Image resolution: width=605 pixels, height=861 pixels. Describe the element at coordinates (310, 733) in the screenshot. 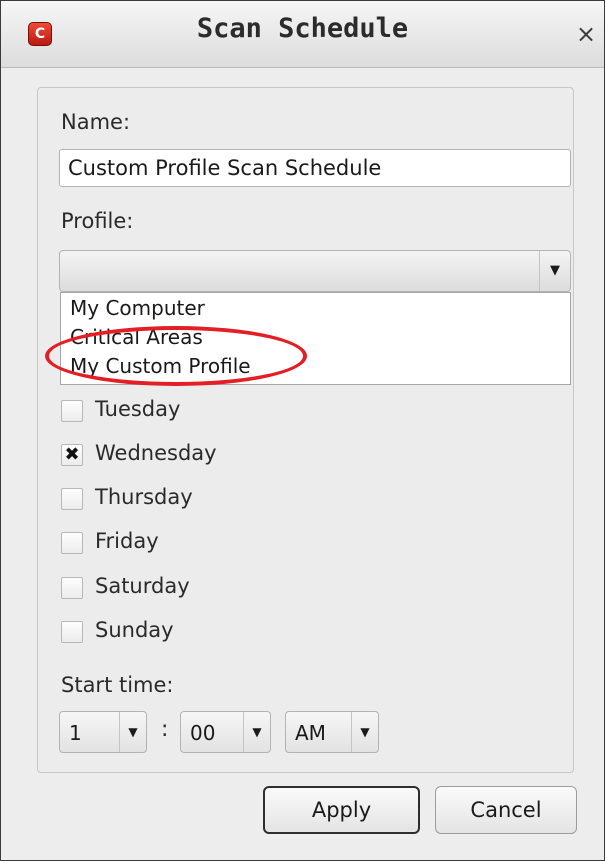

I see `ampm-value: AM` at that location.